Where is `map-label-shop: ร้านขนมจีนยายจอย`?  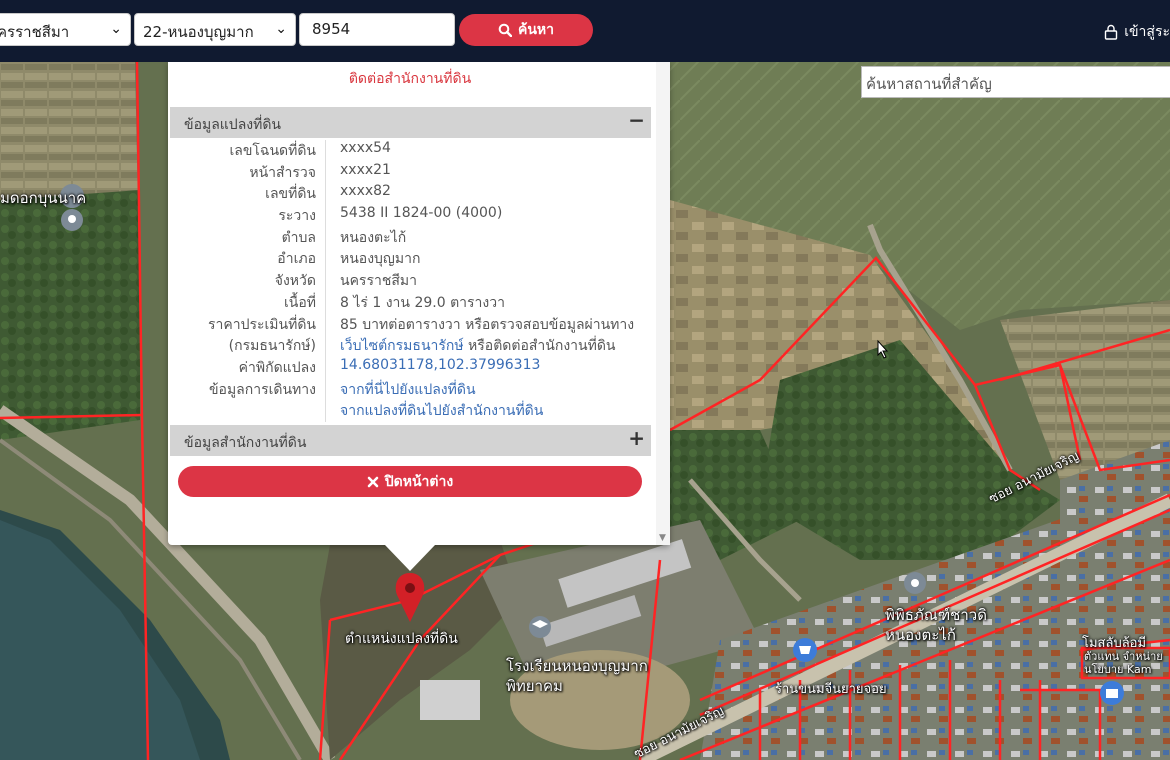 map-label-shop: ร้านขนมจีนยายจอย is located at coordinates (831, 689).